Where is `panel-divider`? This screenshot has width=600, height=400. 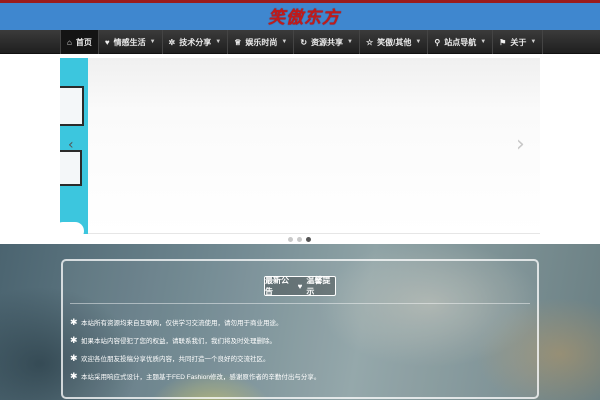
panel-divider is located at coordinates (300, 303).